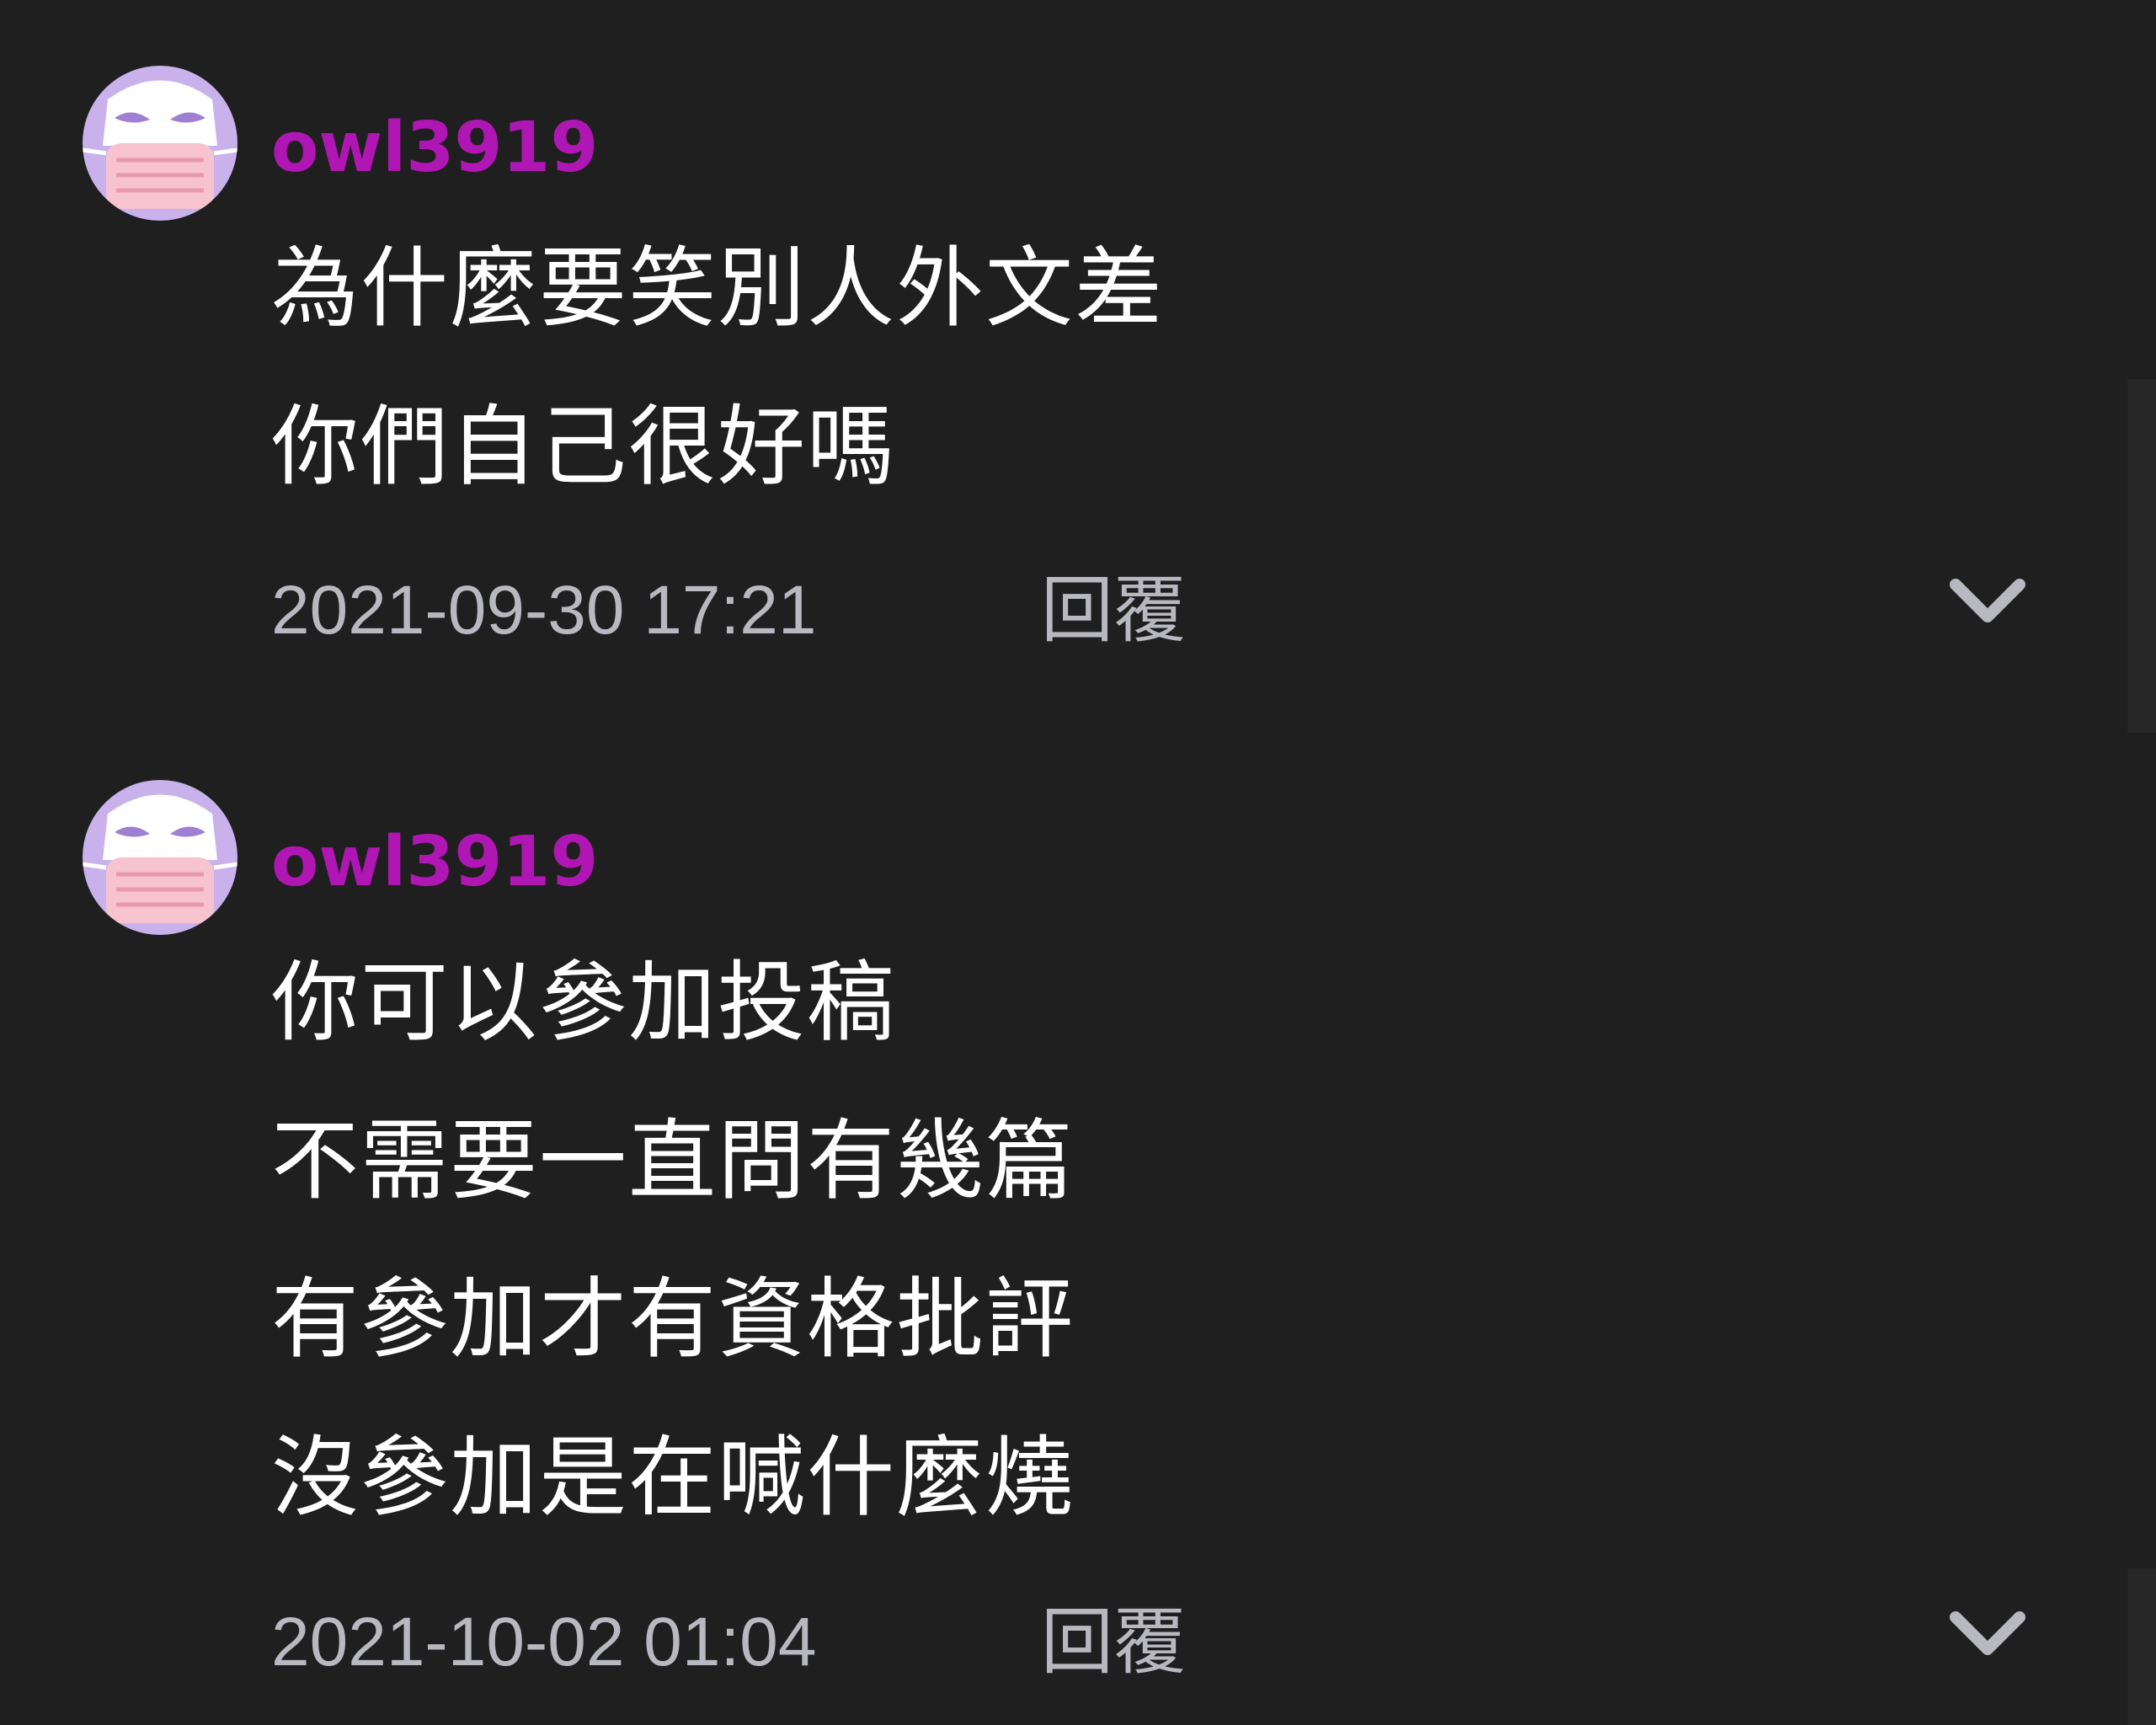 This screenshot has height=1725, width=2156. What do you see at coordinates (584, 1002) in the screenshot?
I see `comment-text-line: 你可以參加投稿` at bounding box center [584, 1002].